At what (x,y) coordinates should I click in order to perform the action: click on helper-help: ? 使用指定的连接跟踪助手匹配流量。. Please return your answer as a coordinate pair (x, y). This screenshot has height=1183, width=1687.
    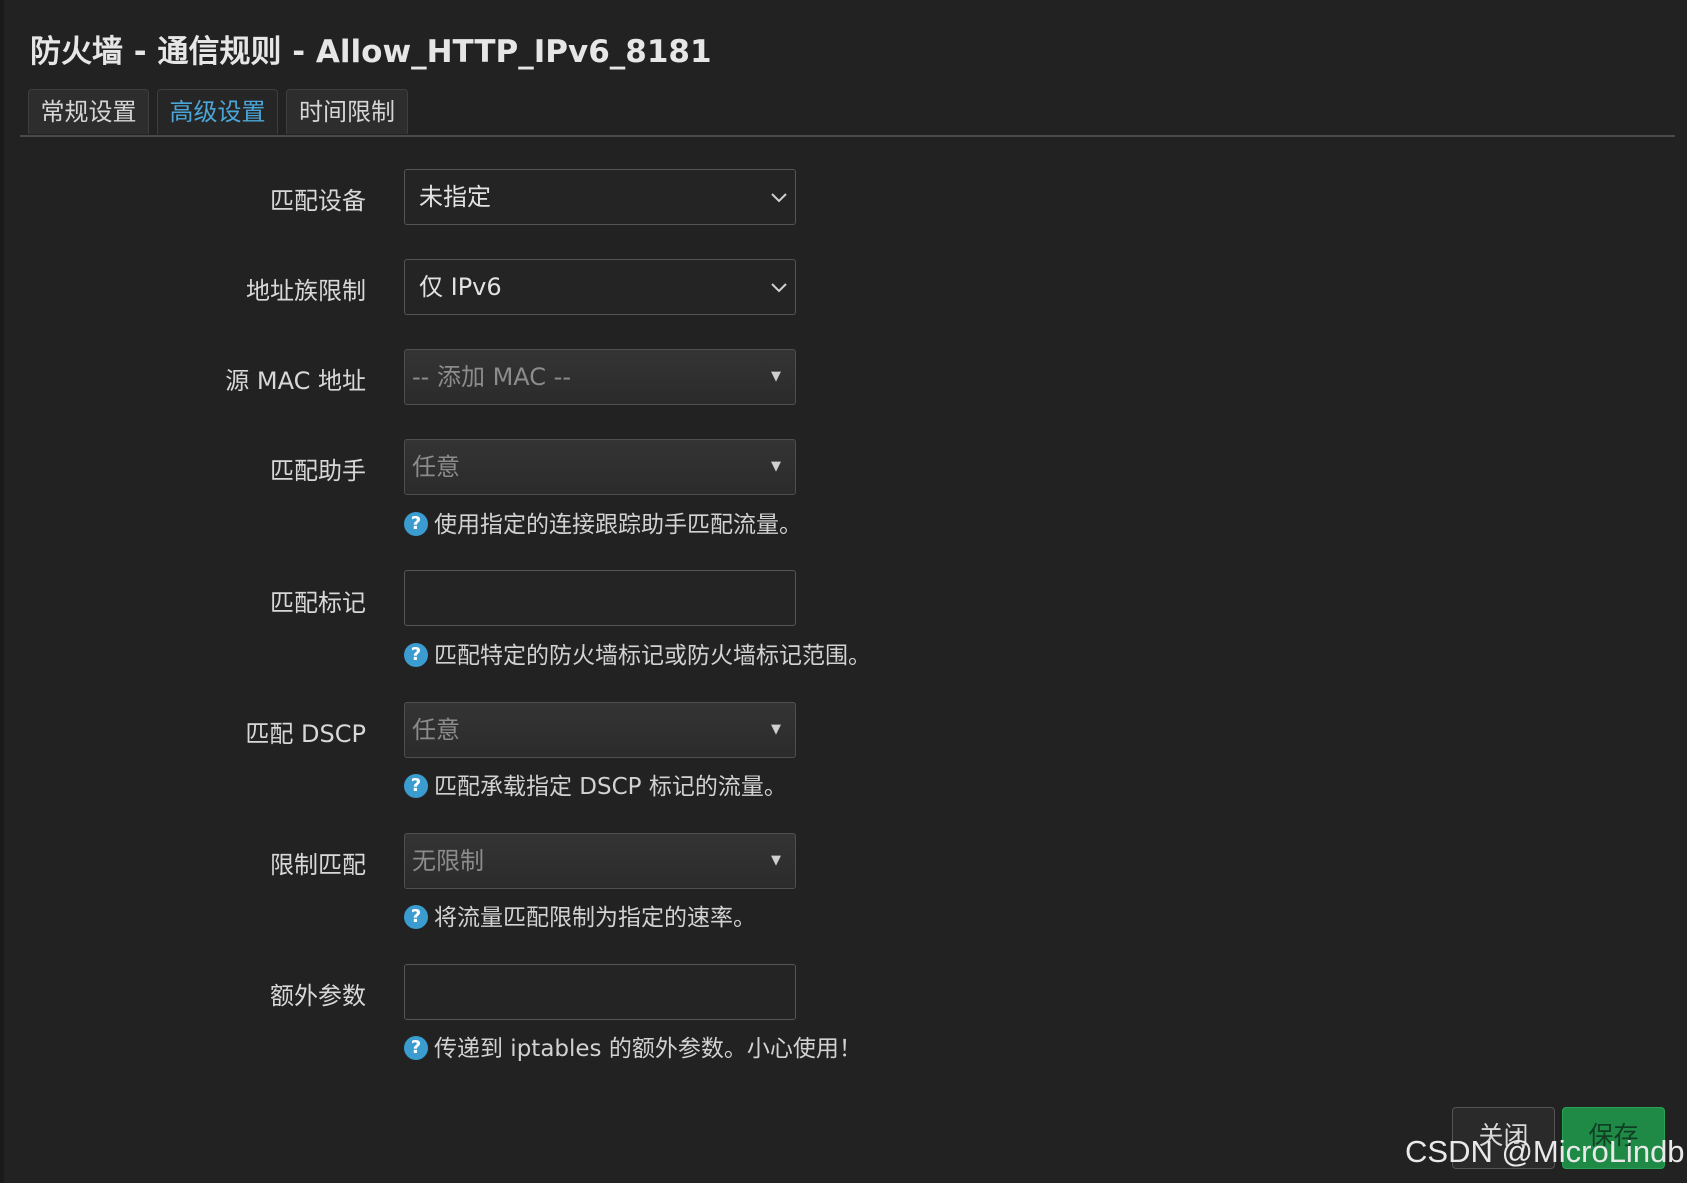
    Looking at the image, I should click on (603, 522).